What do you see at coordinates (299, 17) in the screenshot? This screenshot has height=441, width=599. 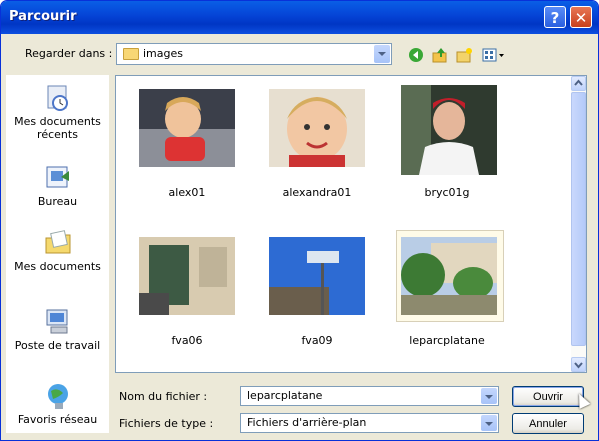 I see `title-bar: Parcourir ? ✕` at bounding box center [299, 17].